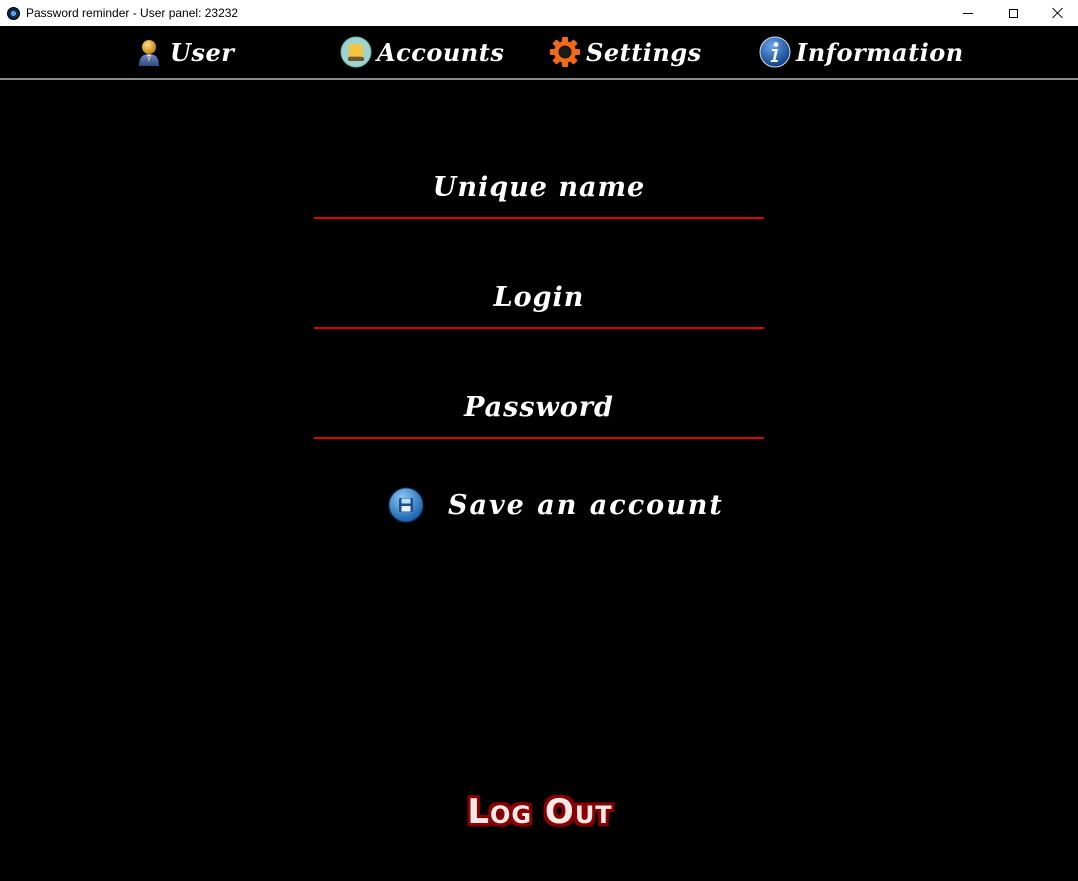 Image resolution: width=1078 pixels, height=881 pixels. Describe the element at coordinates (644, 52) in the screenshot. I see `nav-label-settings: Settings` at that location.